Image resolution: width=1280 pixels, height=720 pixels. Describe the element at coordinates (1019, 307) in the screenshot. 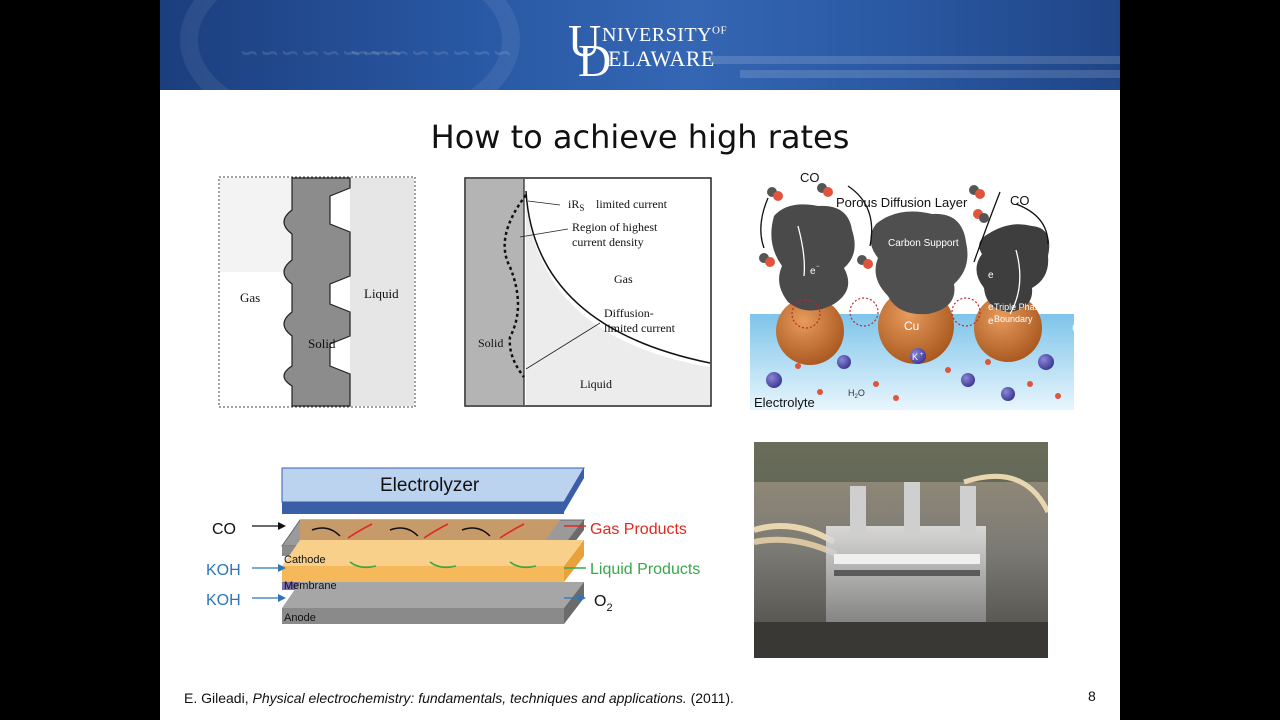

I see `triple-phase-line1: Triple Phase` at that location.